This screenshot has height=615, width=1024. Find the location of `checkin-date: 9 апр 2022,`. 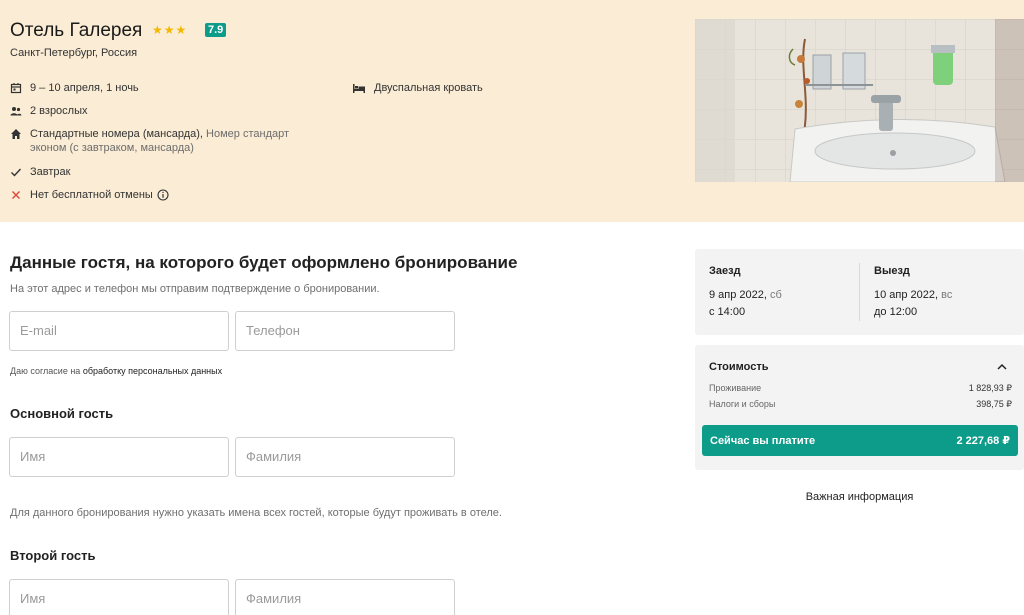

checkin-date: 9 апр 2022, is located at coordinates (738, 295).